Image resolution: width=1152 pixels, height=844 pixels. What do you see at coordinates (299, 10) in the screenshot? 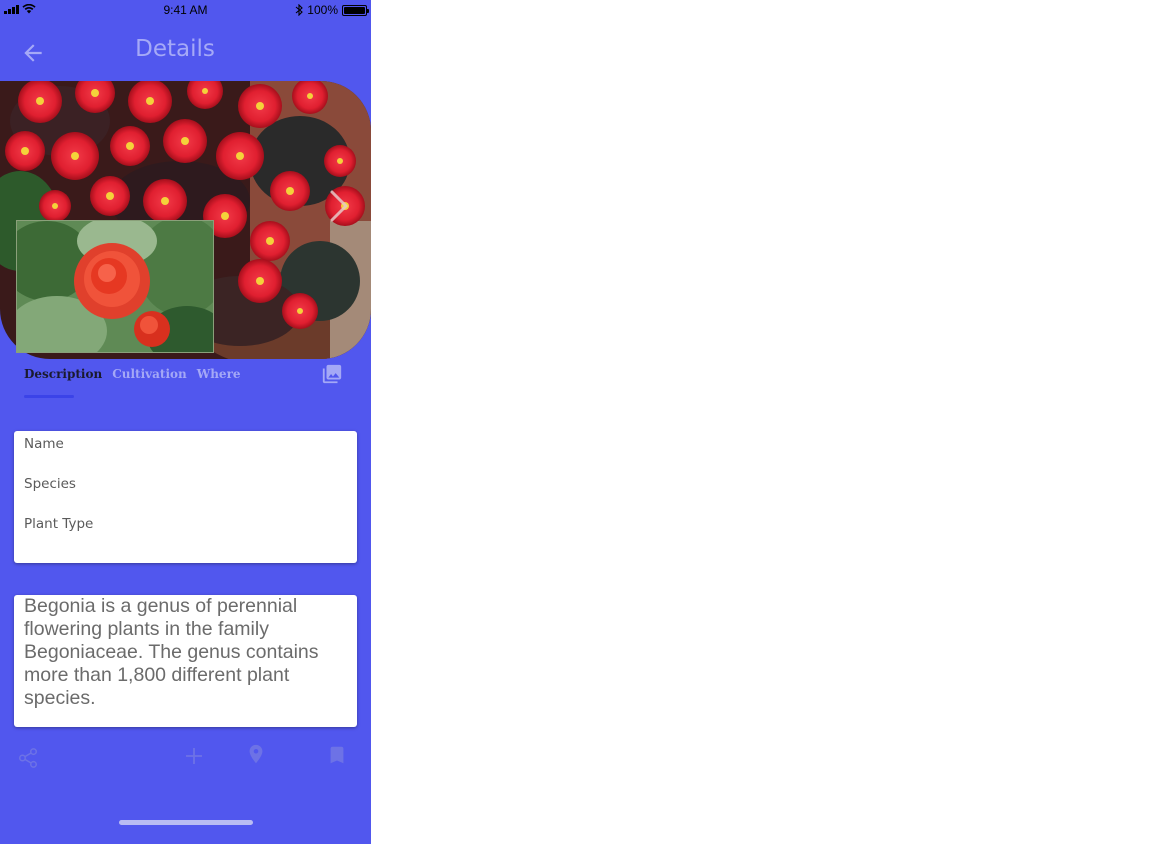
I see `bluetooth-icon` at bounding box center [299, 10].